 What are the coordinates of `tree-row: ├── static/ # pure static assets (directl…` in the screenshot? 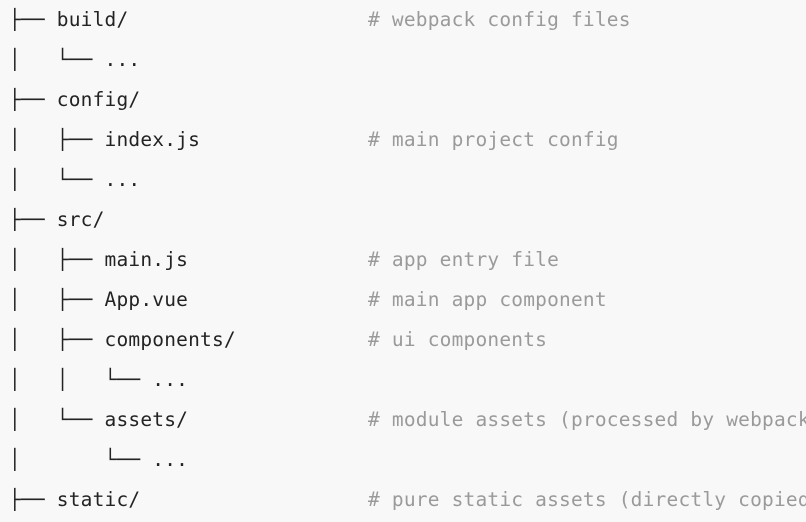 It's located at (403, 500).